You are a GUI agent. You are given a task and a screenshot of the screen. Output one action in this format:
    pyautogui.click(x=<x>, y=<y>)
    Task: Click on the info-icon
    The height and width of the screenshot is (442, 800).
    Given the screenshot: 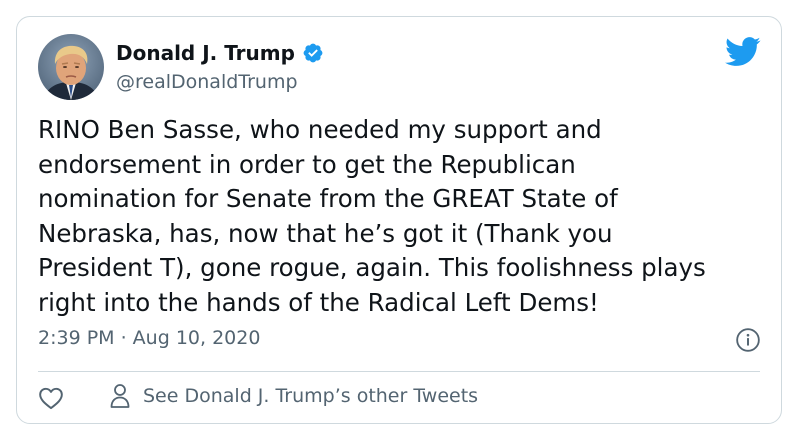 What is the action you would take?
    pyautogui.click(x=748, y=340)
    